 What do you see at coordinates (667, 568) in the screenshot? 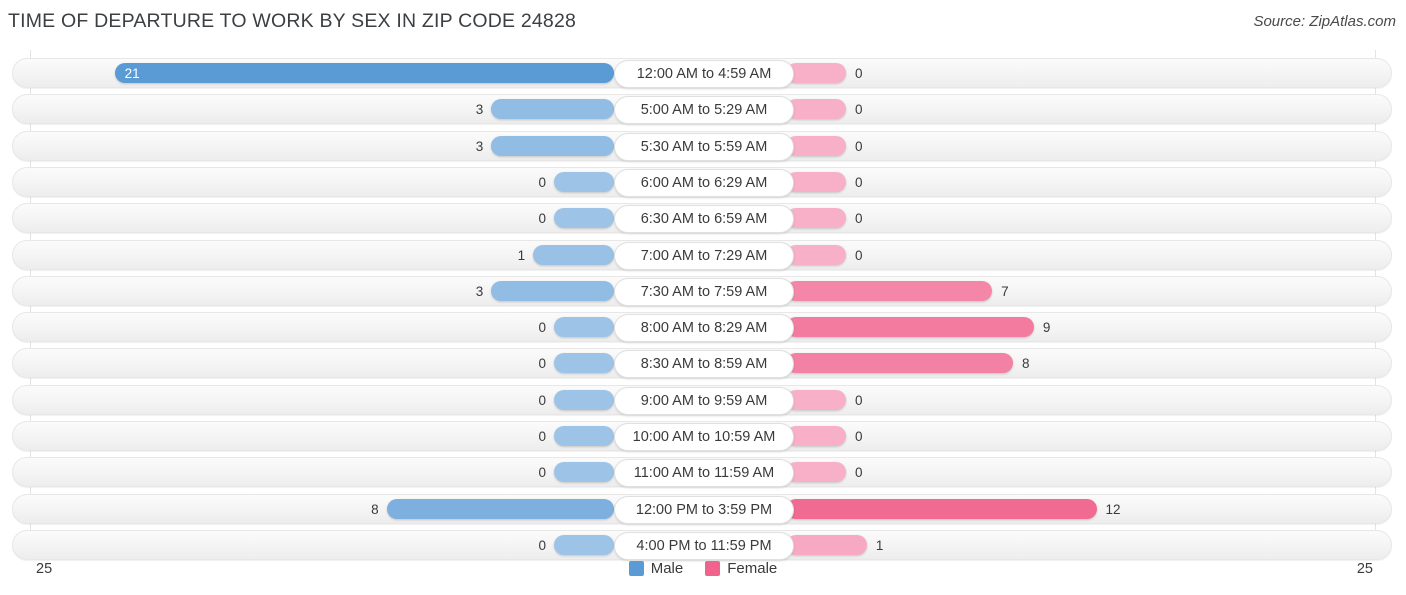
I see `legend-label-male: Male` at bounding box center [667, 568].